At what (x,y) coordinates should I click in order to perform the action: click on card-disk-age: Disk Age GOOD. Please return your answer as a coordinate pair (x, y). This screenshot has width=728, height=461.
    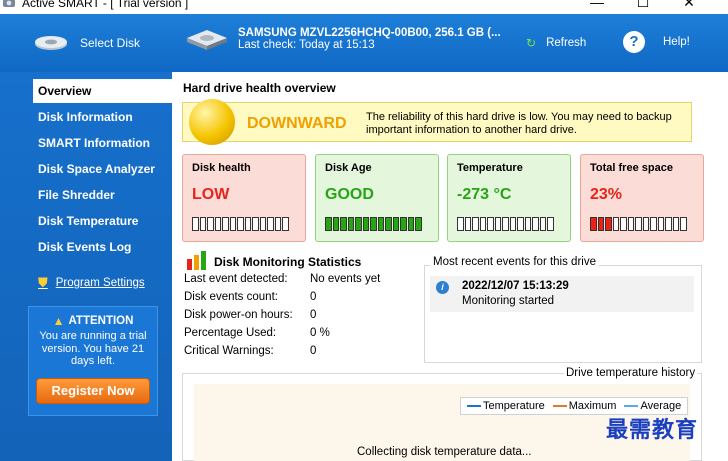
    Looking at the image, I should click on (377, 198).